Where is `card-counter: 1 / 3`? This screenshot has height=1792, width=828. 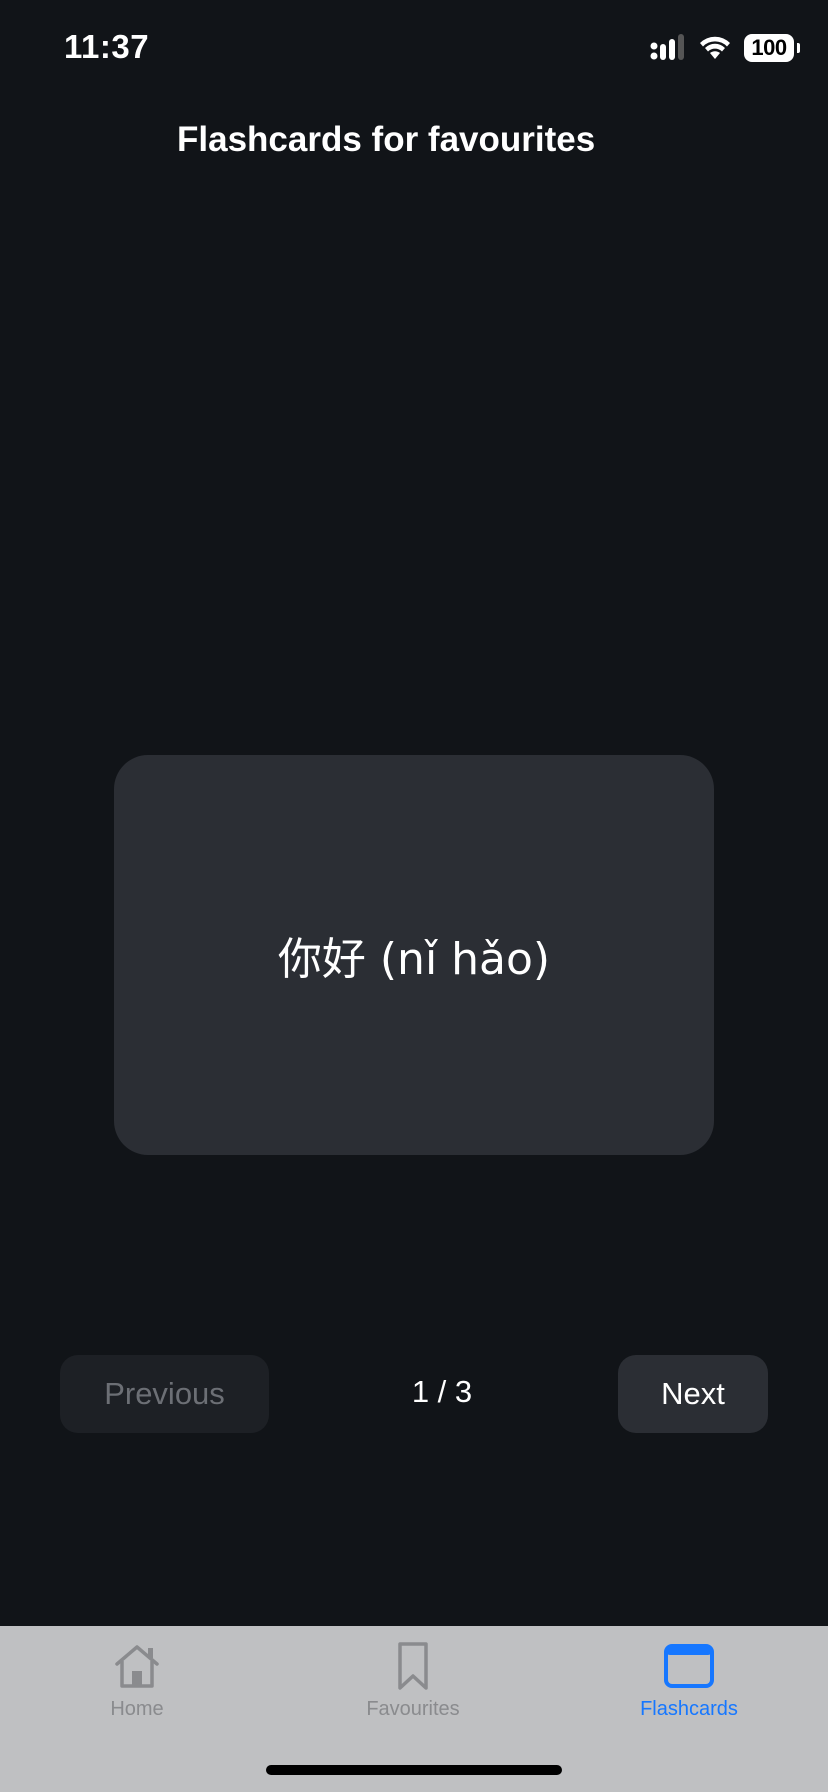 card-counter: 1 / 3 is located at coordinates (442, 1391).